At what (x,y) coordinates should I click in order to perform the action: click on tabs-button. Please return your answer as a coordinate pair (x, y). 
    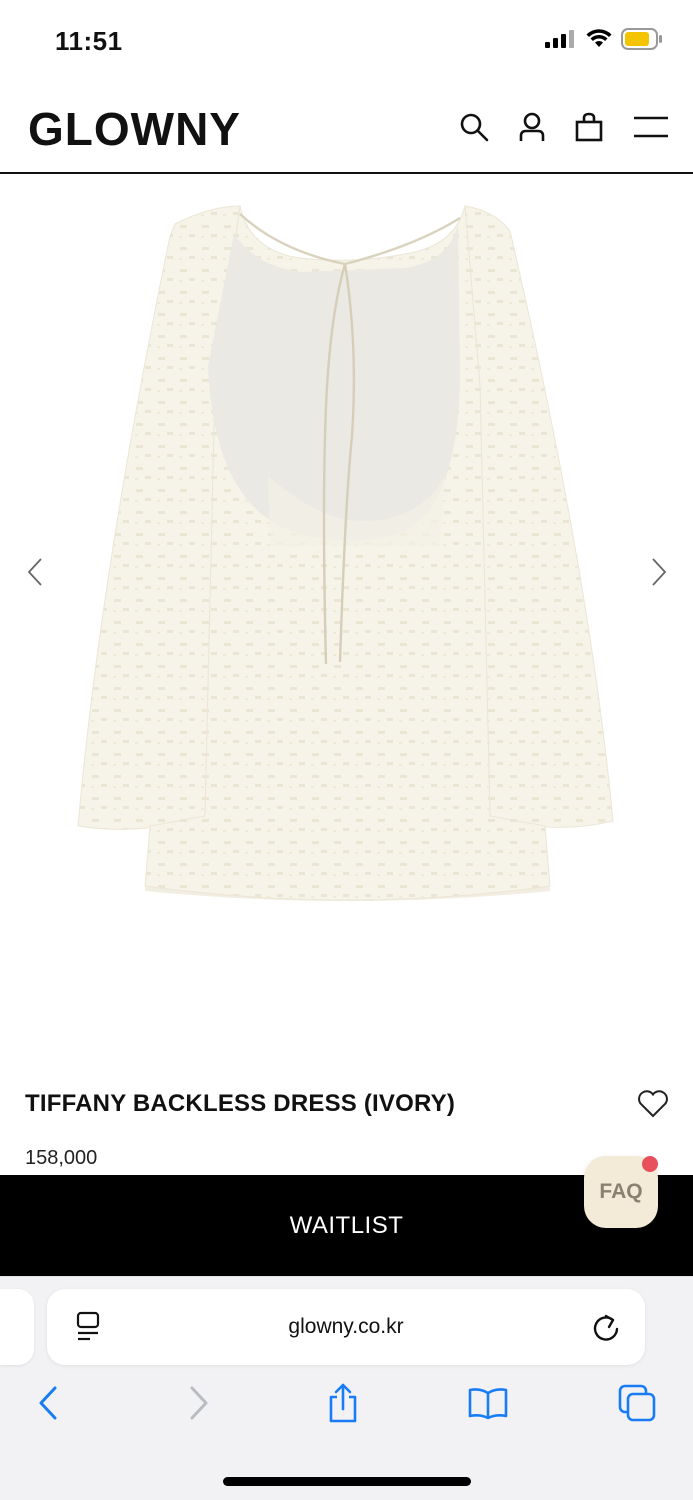
    Looking at the image, I should click on (637, 1403).